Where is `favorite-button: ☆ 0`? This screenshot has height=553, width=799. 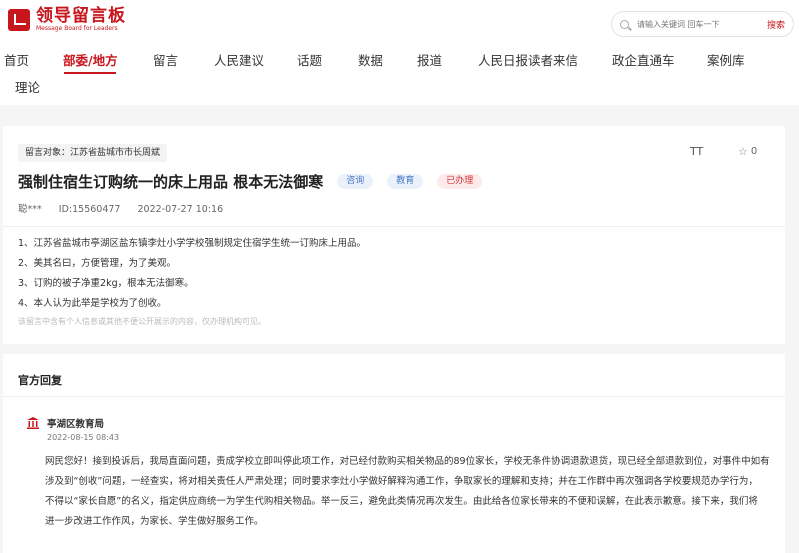 favorite-button: ☆ 0 is located at coordinates (747, 151).